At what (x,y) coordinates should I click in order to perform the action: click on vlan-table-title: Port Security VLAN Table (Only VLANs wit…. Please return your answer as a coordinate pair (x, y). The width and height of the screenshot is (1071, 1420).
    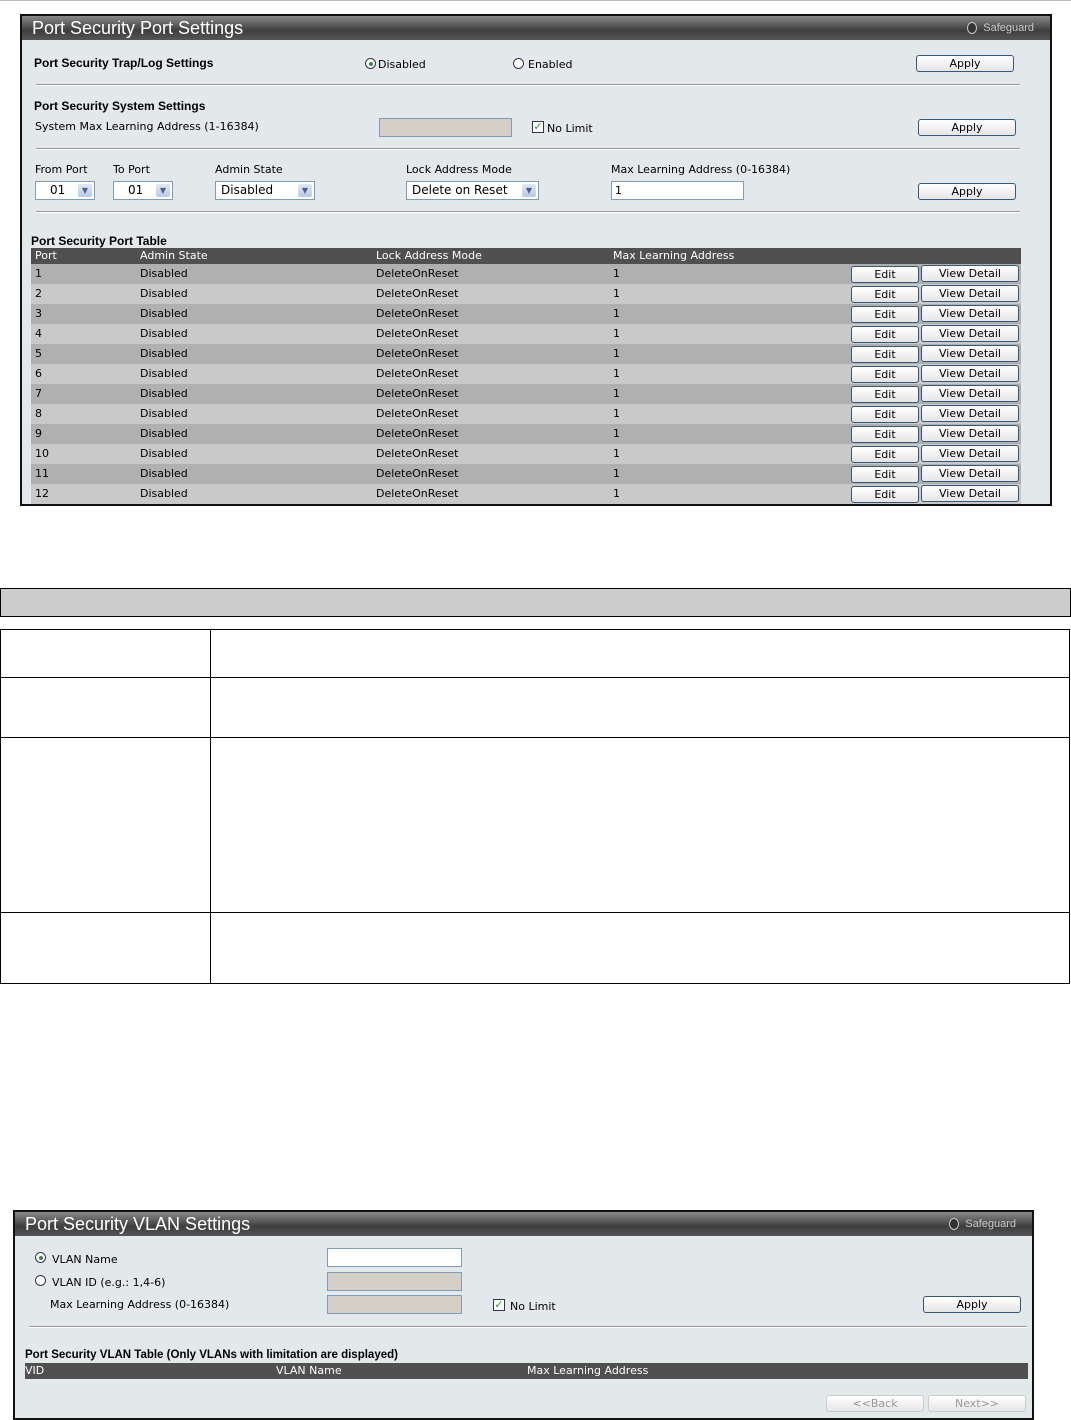
    Looking at the image, I should click on (211, 1355).